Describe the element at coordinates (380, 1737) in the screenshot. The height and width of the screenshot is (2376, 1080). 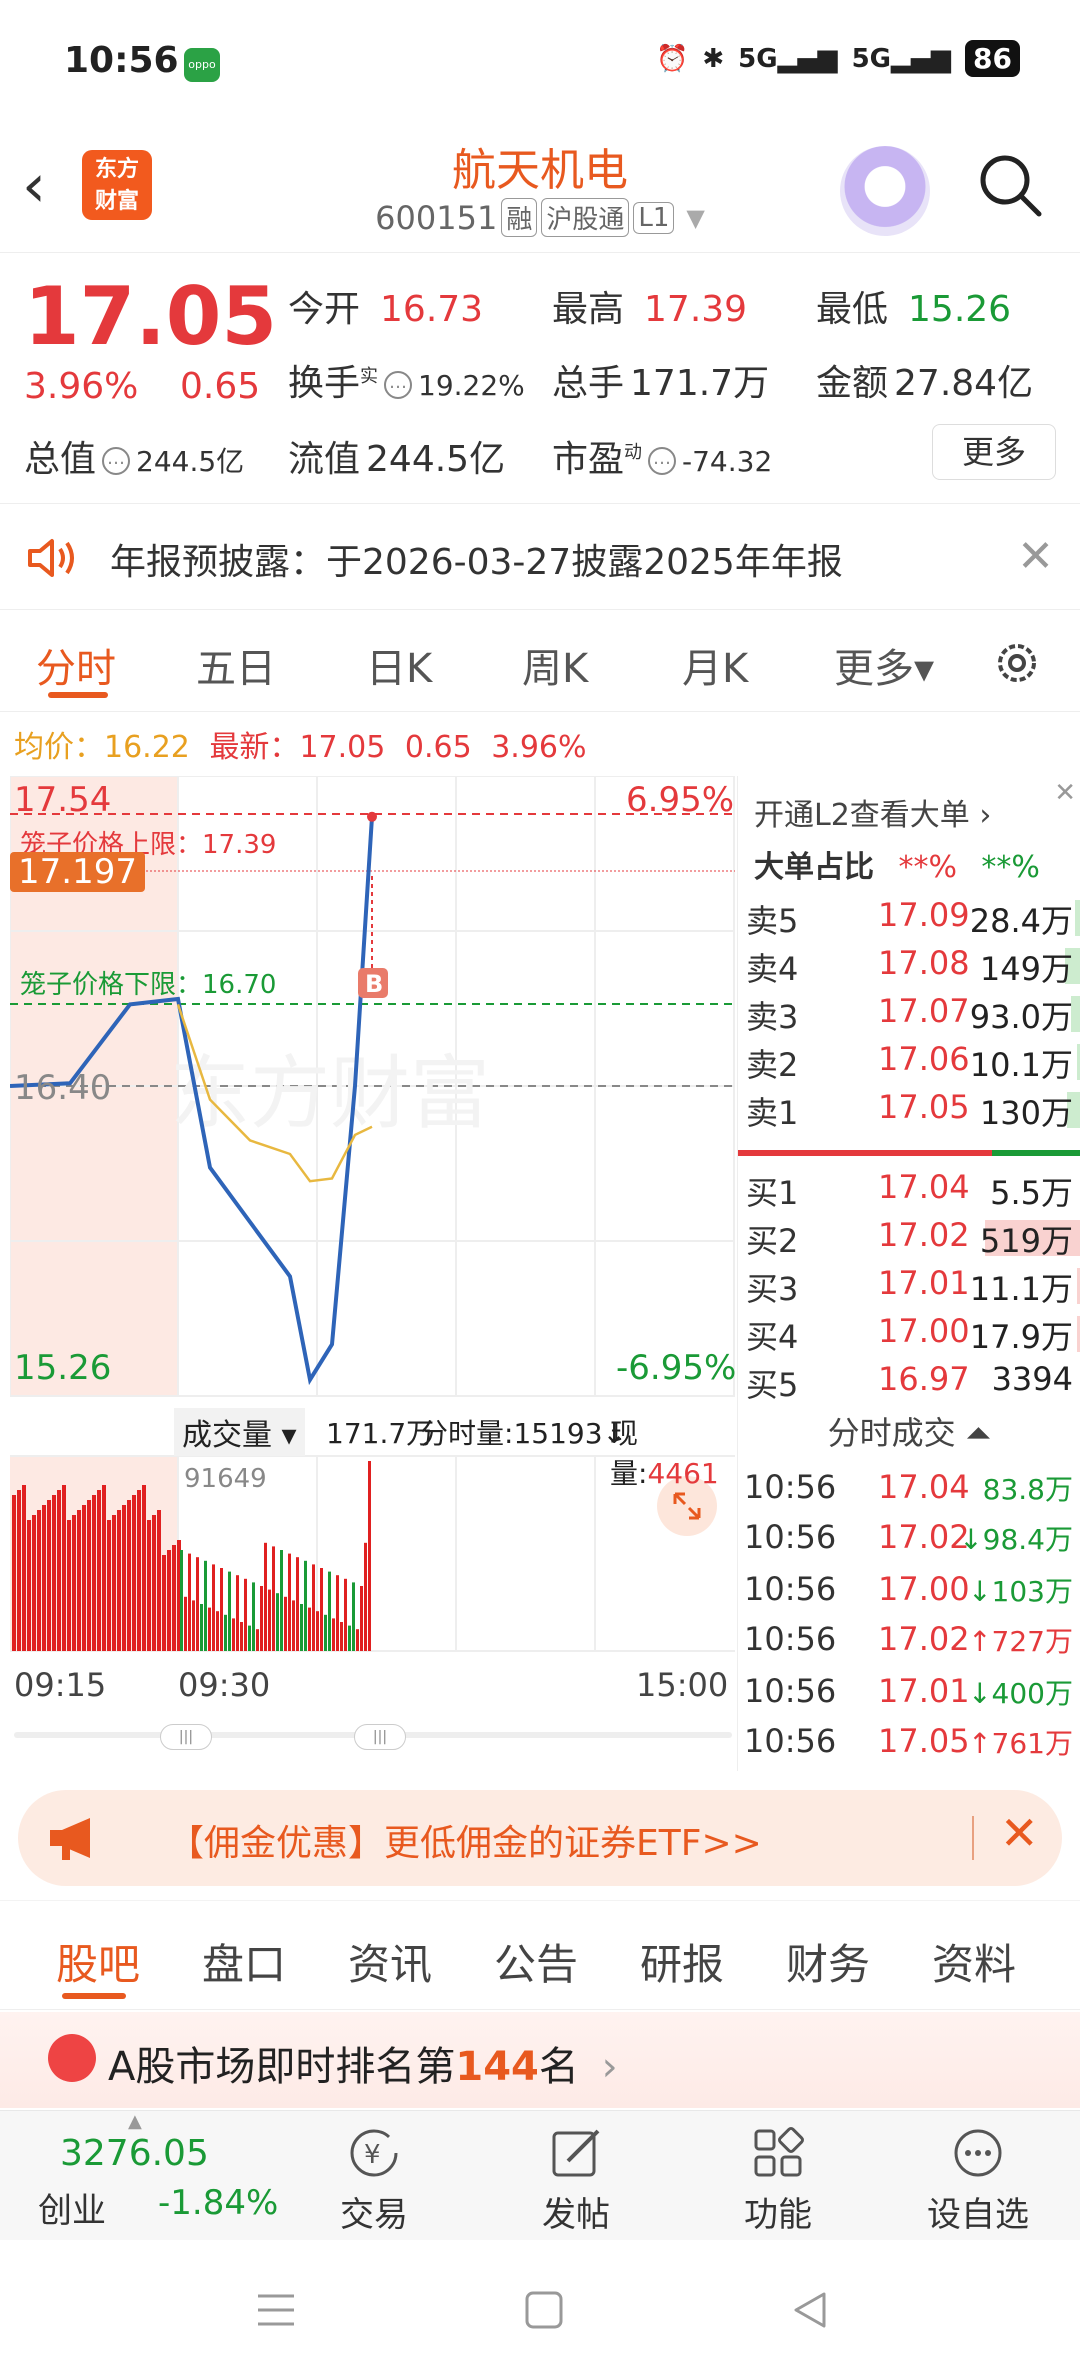
I see `slider-handle-right: |||` at that location.